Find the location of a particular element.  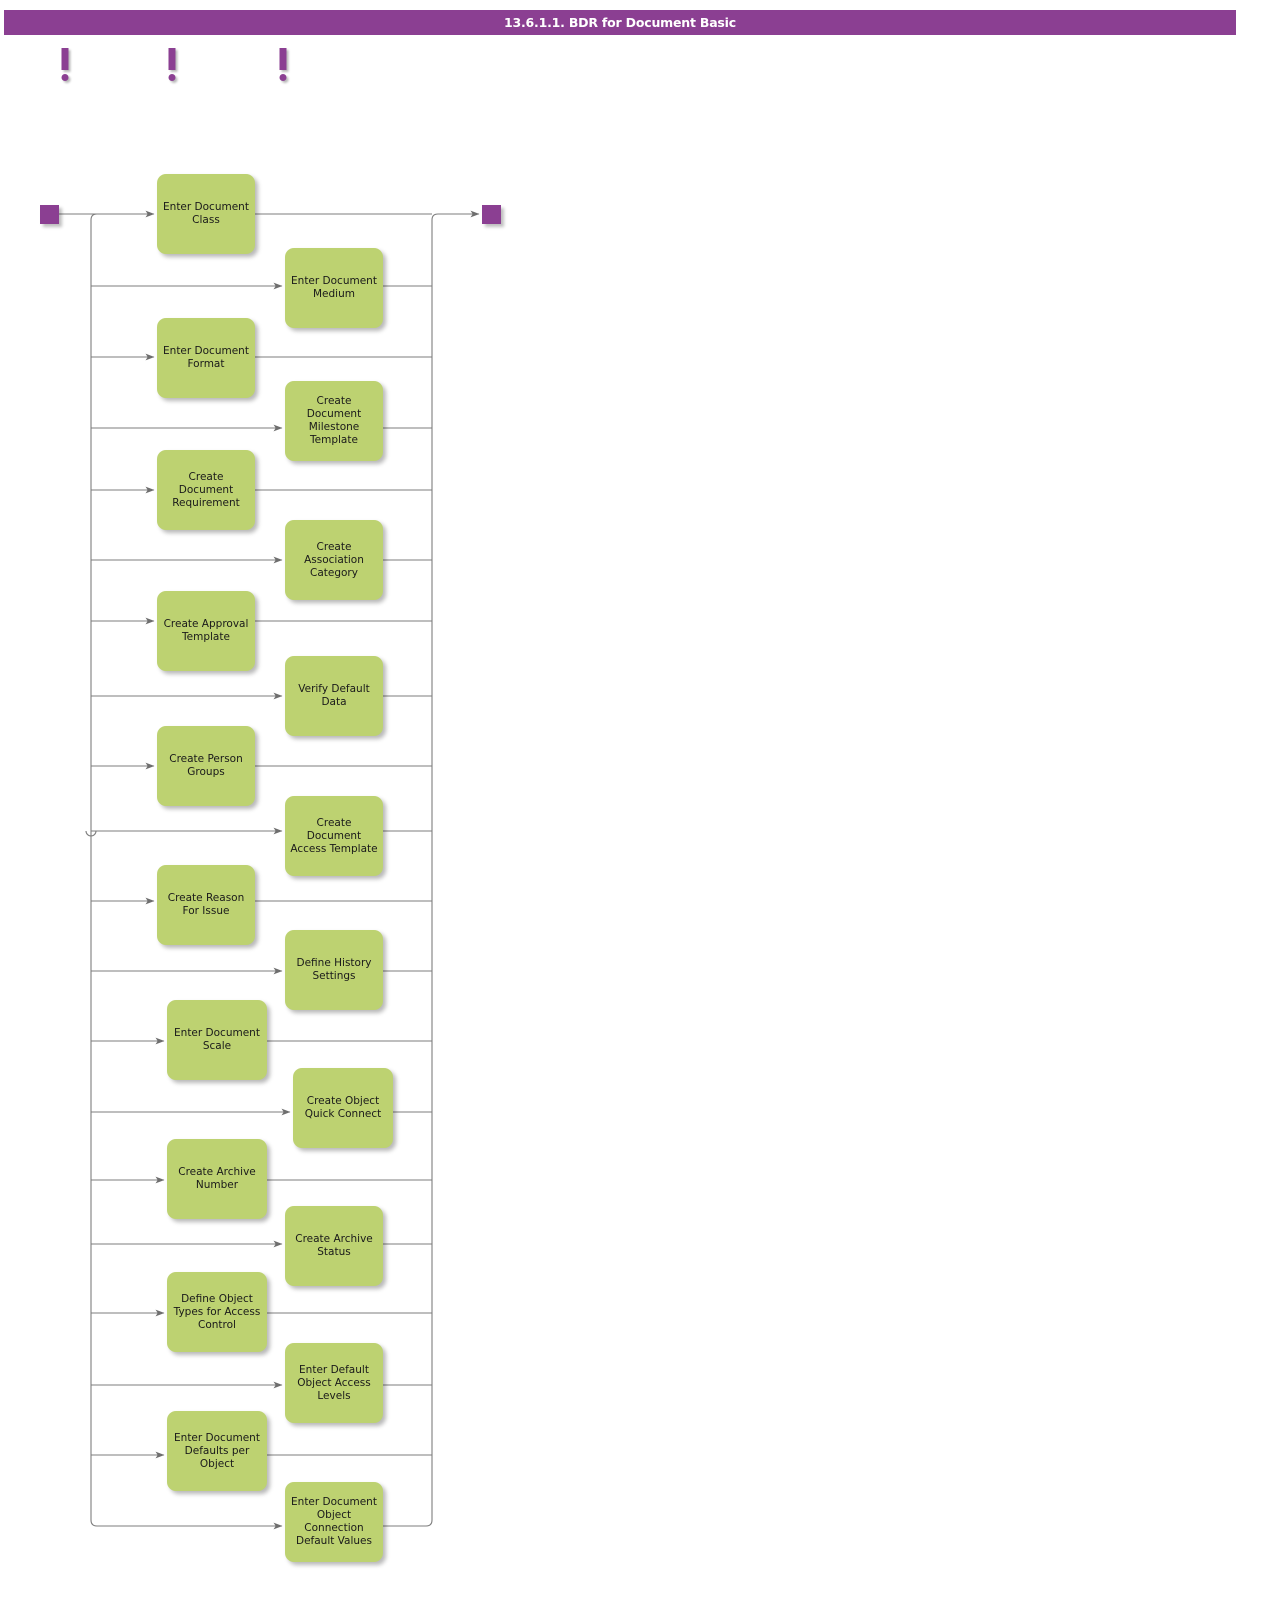

activity-label: Define History Settings is located at coordinates (334, 969).